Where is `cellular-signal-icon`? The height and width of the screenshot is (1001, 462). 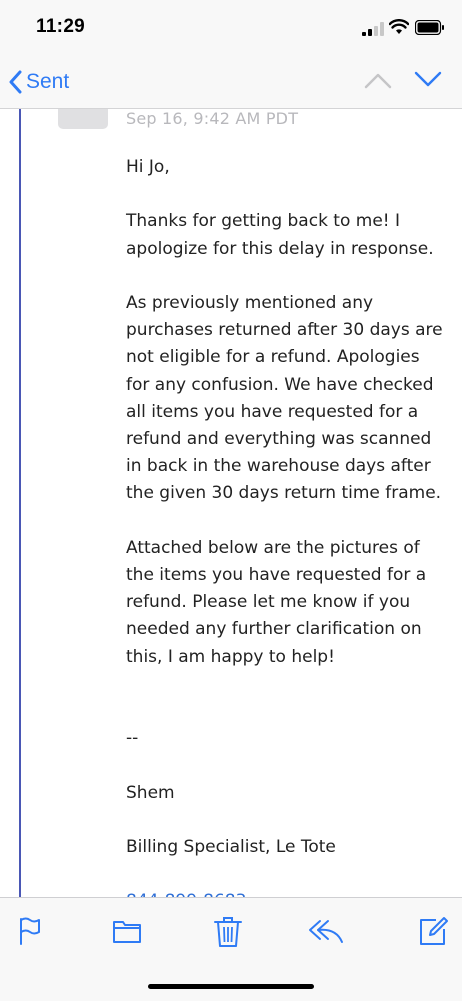 cellular-signal-icon is located at coordinates (373, 29).